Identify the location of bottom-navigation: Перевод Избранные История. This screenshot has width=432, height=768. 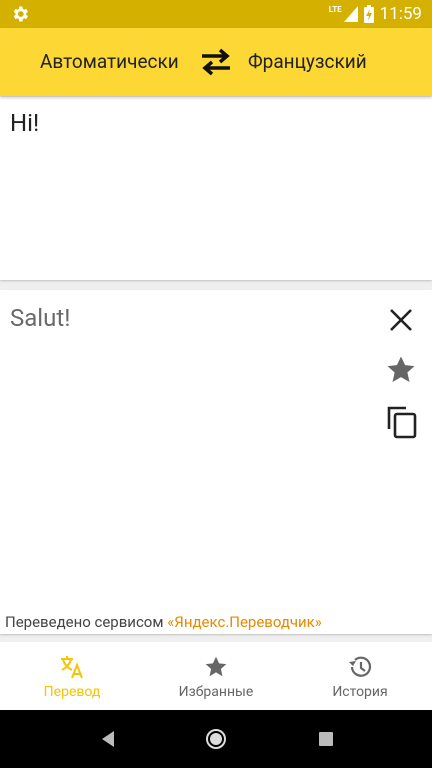
(216, 676).